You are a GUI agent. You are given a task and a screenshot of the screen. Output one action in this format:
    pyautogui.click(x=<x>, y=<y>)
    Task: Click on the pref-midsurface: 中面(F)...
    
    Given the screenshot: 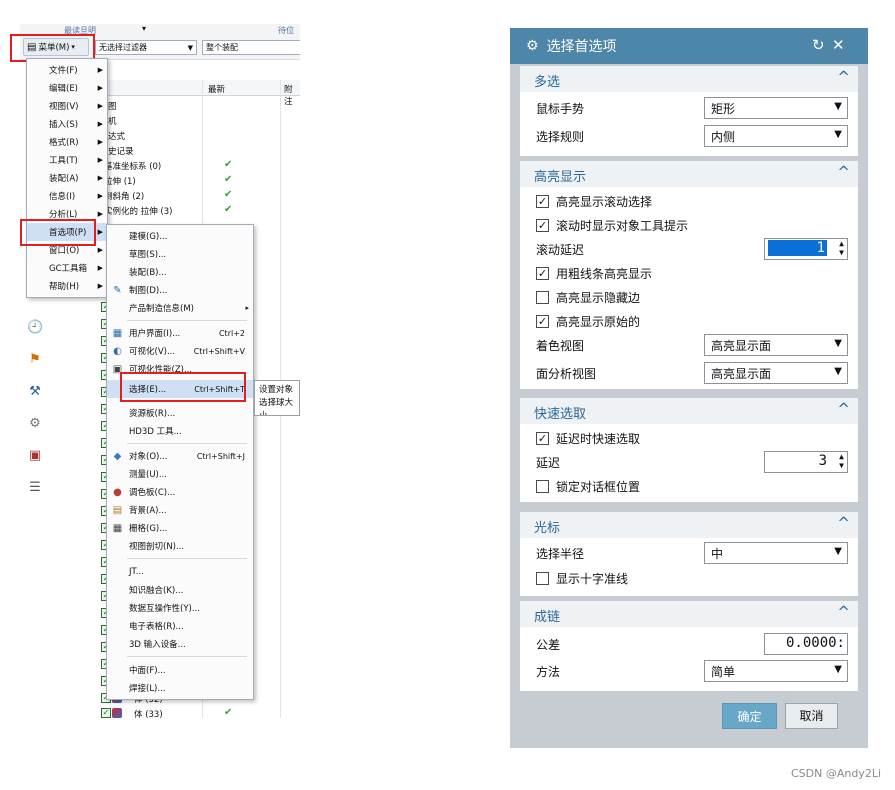 What is the action you would take?
    pyautogui.click(x=180, y=670)
    